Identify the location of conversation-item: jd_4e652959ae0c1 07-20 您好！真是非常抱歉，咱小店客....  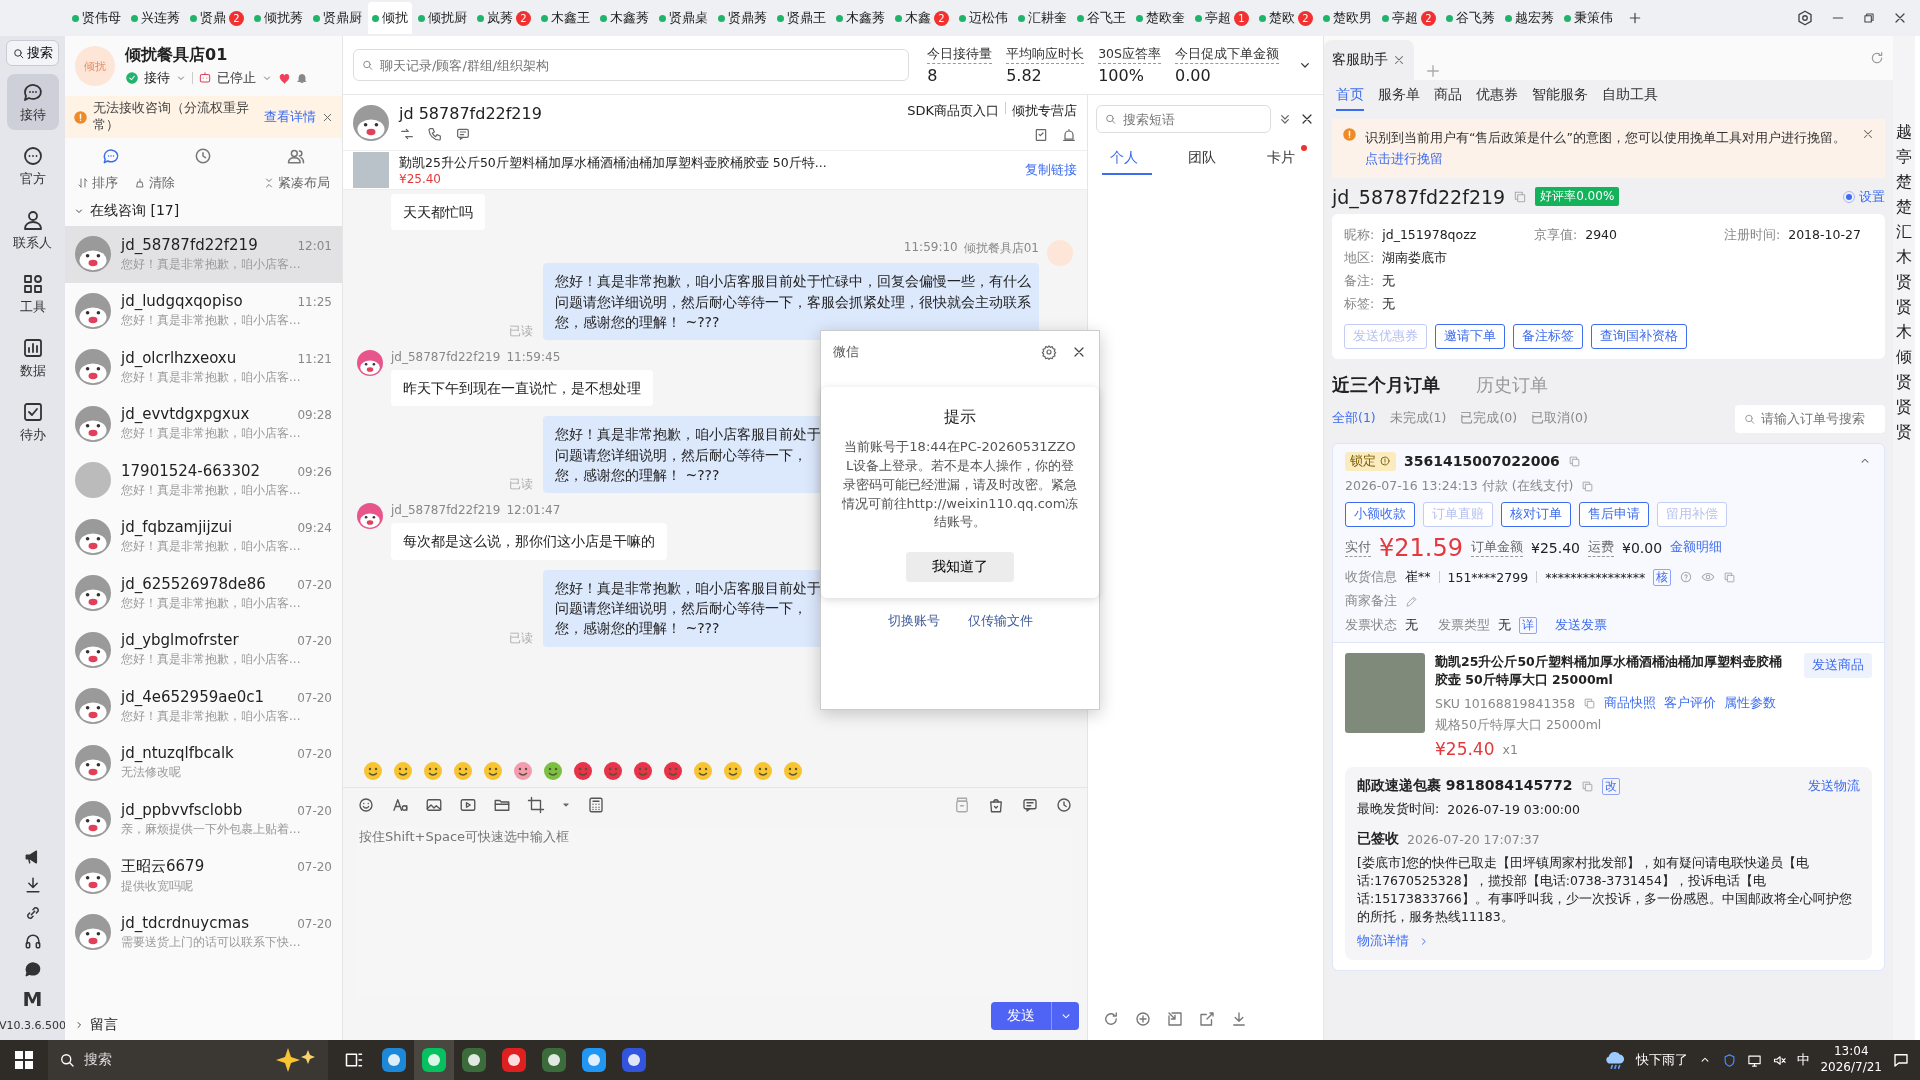
(203, 706).